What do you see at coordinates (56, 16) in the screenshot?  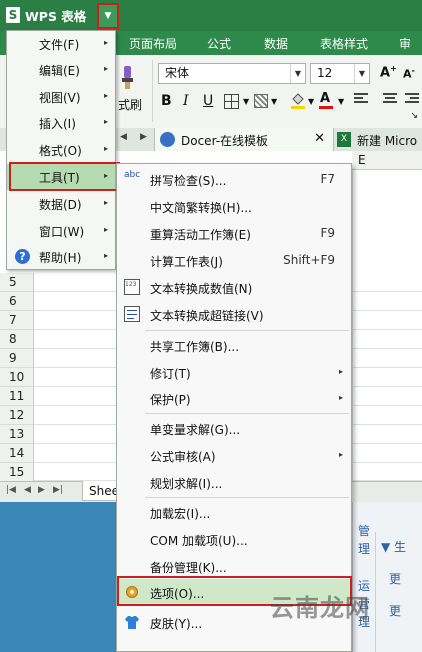 I see `app-name: WPS 表格` at bounding box center [56, 16].